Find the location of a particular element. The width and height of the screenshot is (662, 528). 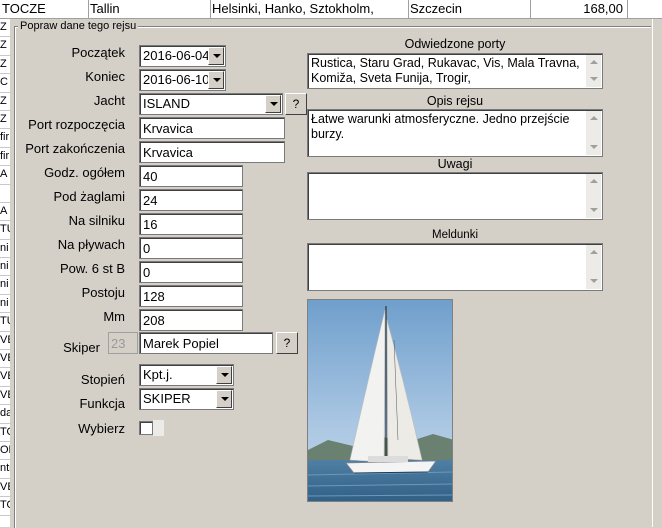

tidal-field: 0 is located at coordinates (191, 248).